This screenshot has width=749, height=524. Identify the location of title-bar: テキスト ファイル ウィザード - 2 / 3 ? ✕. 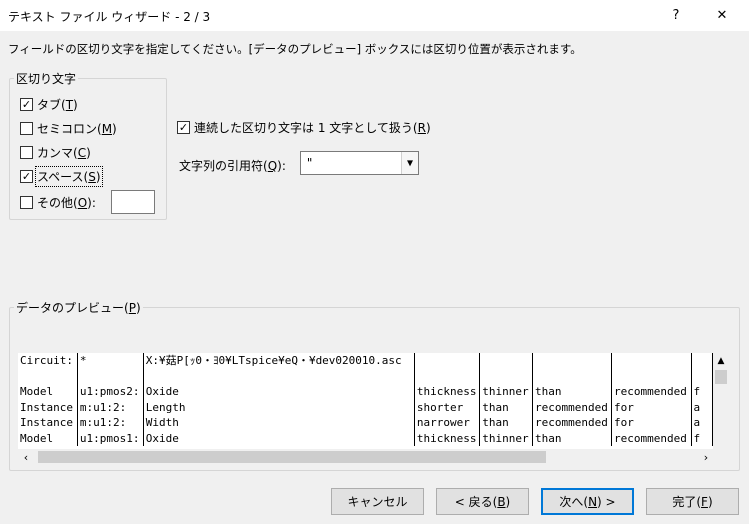
(374, 15).